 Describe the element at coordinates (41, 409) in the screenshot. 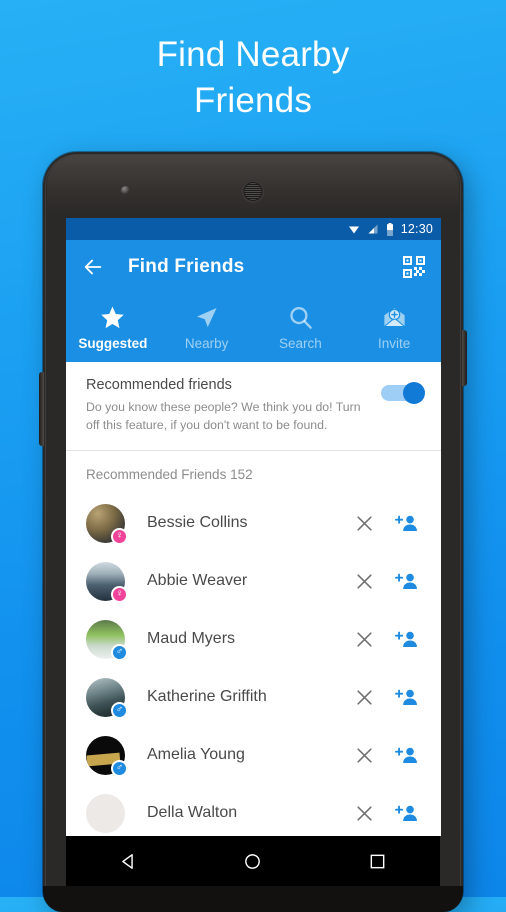

I see `volume-button` at that location.